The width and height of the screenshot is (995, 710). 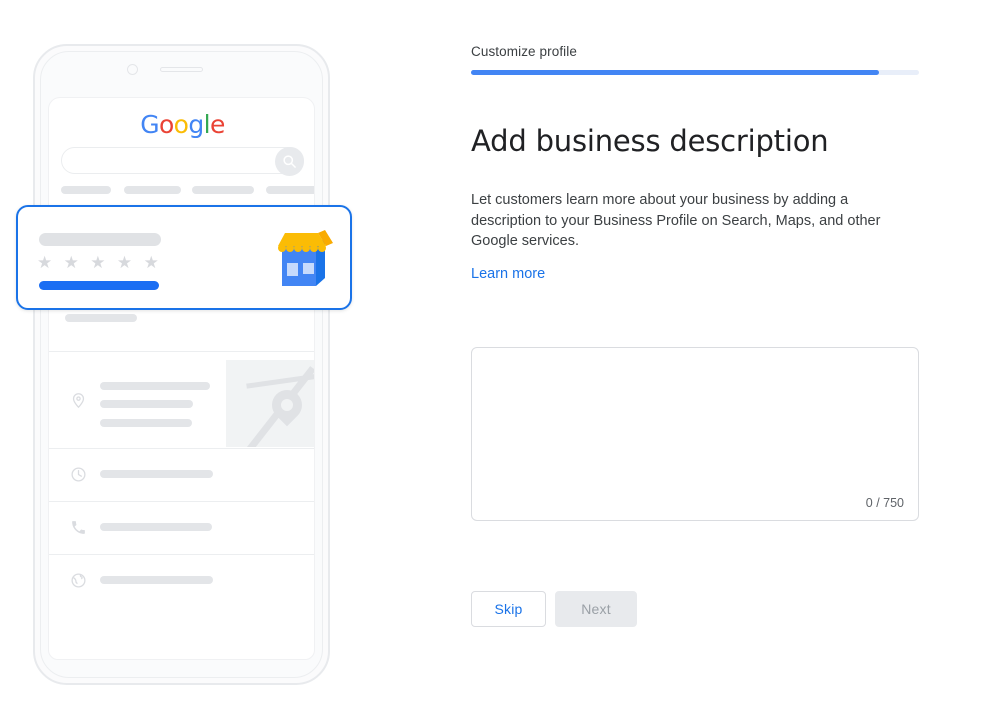 What do you see at coordinates (78, 530) in the screenshot?
I see `phone-icon` at bounding box center [78, 530].